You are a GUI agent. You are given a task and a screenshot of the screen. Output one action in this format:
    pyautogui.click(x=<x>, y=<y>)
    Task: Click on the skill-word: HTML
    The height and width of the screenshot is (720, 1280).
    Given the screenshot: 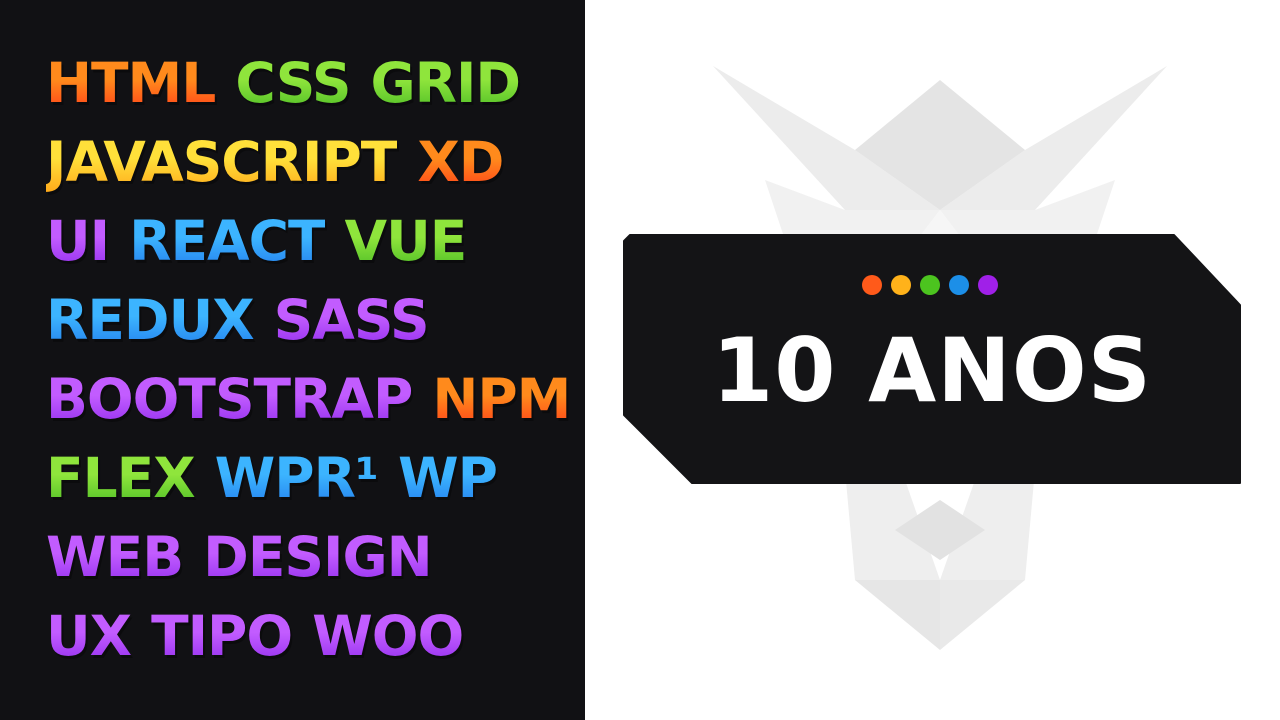 What is the action you would take?
    pyautogui.click(x=131, y=83)
    